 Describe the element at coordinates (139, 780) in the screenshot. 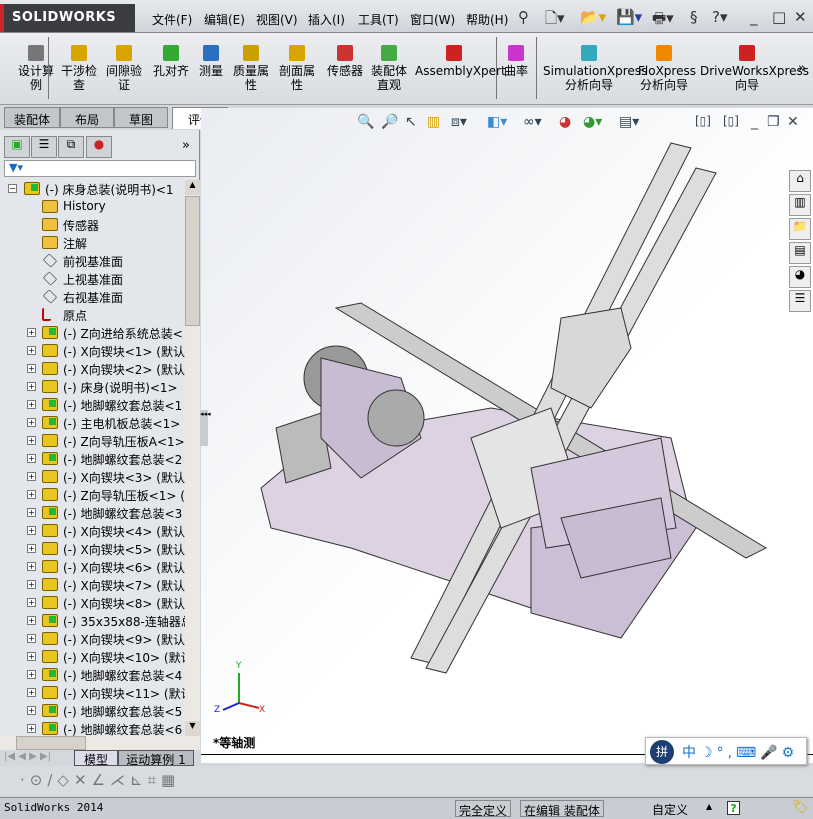

I see `smart-dimension-icon: ⊾` at that location.